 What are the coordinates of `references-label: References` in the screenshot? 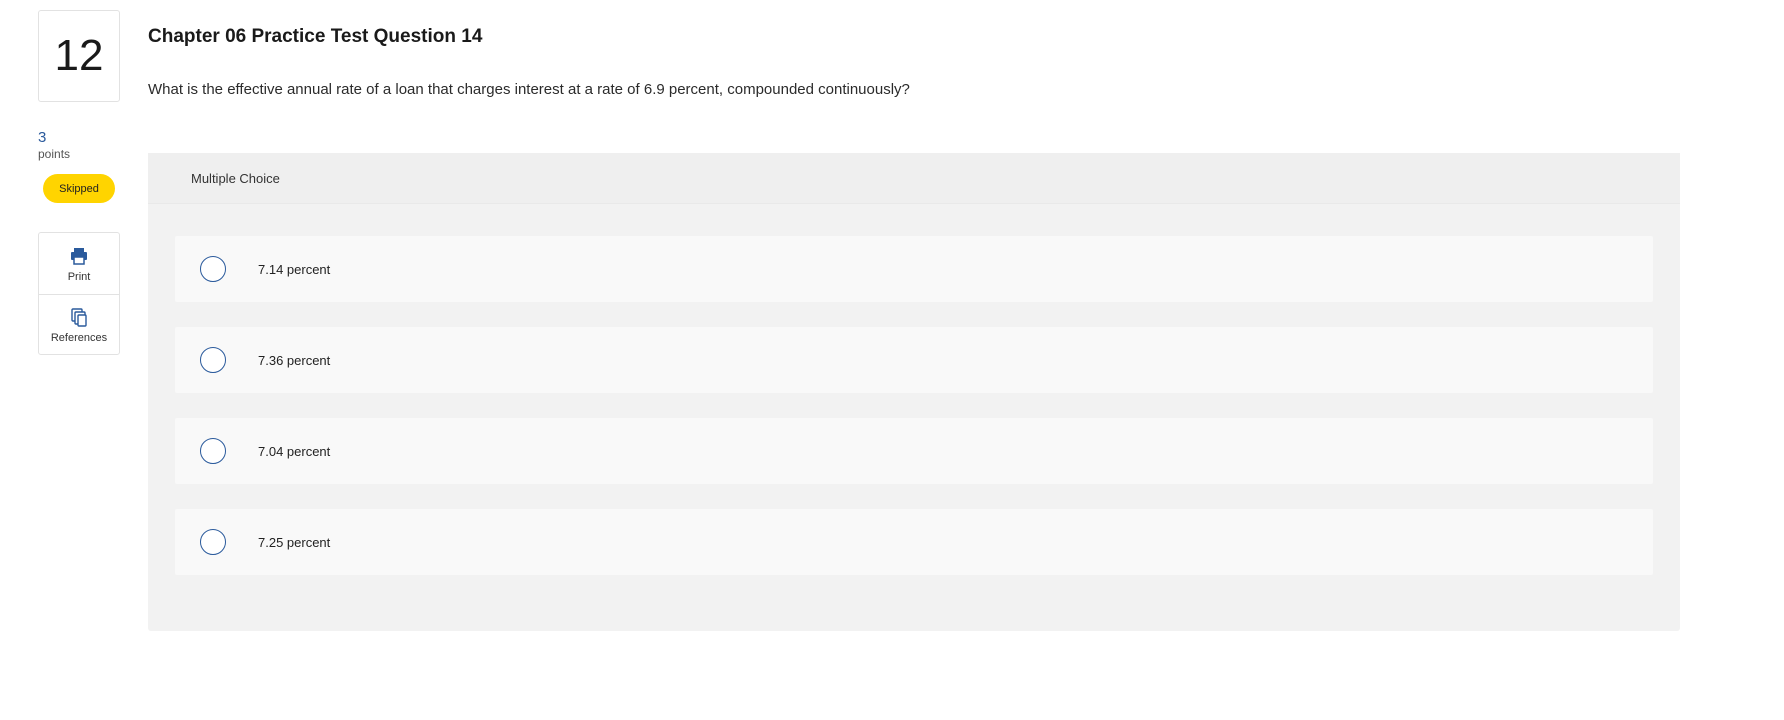 It's located at (79, 338).